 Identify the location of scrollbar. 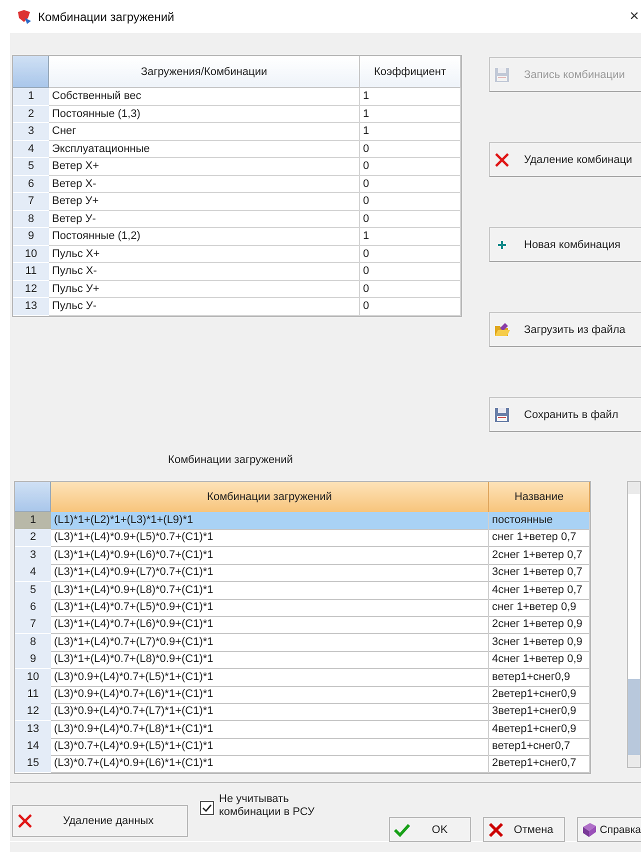
(634, 624).